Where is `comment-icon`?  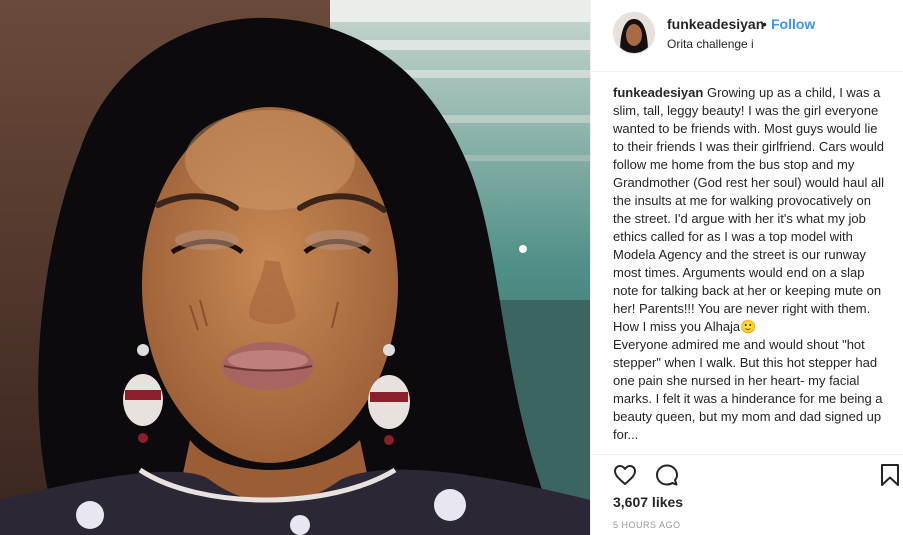
comment-icon is located at coordinates (667, 475).